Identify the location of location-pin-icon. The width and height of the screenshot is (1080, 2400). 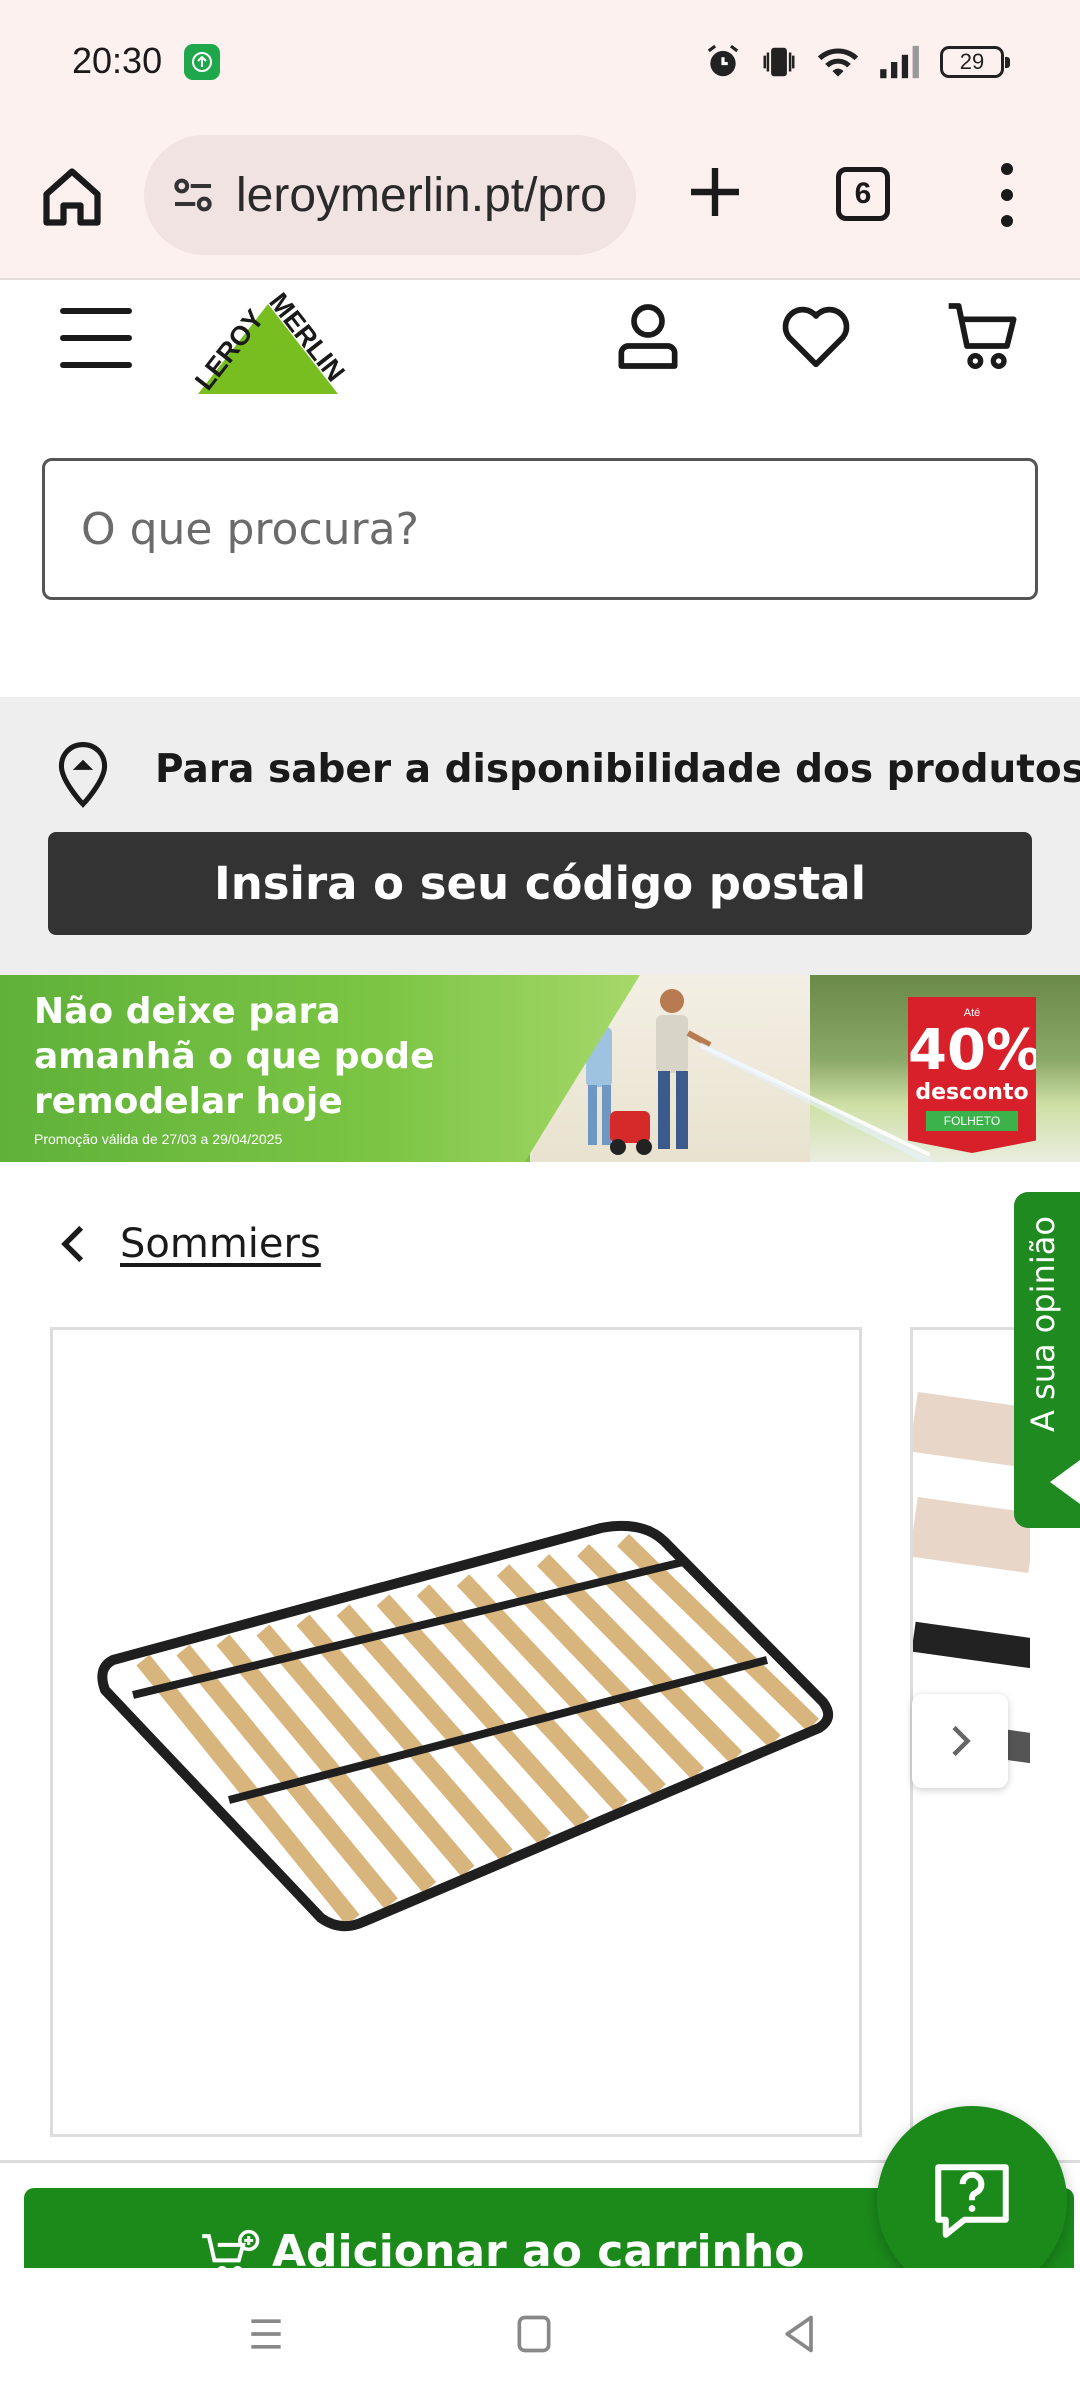
(83, 775).